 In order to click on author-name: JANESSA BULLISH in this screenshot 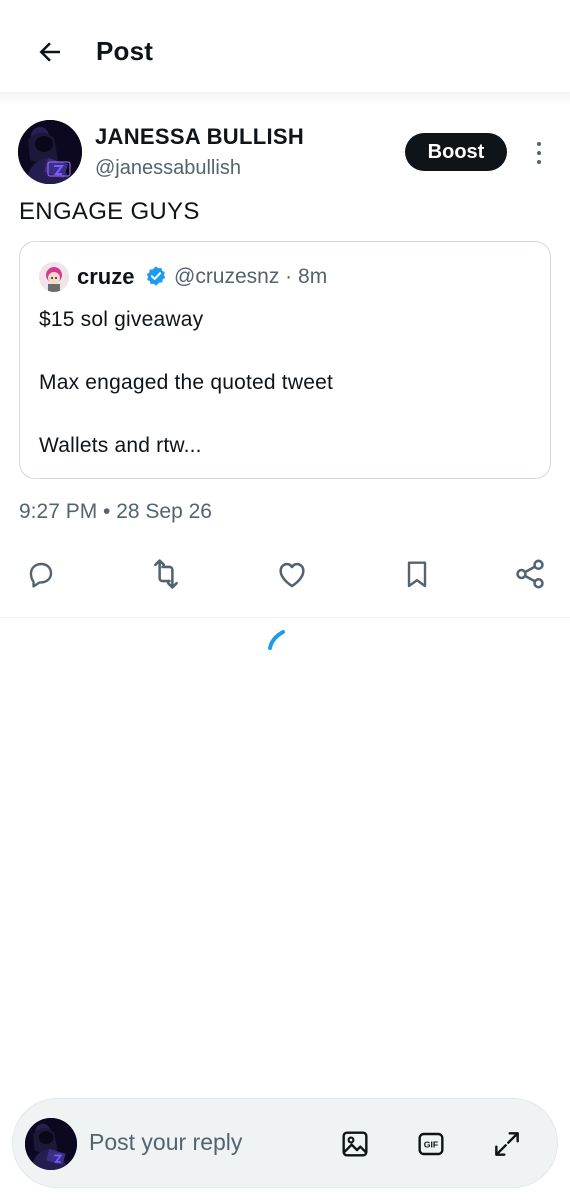, I will do `click(199, 137)`.